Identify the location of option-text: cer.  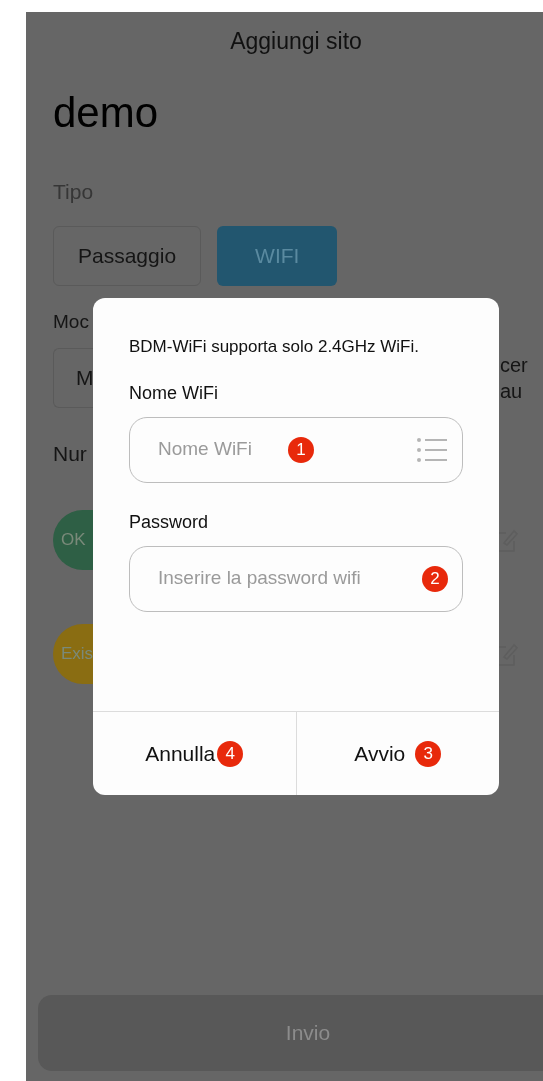
(514, 365).